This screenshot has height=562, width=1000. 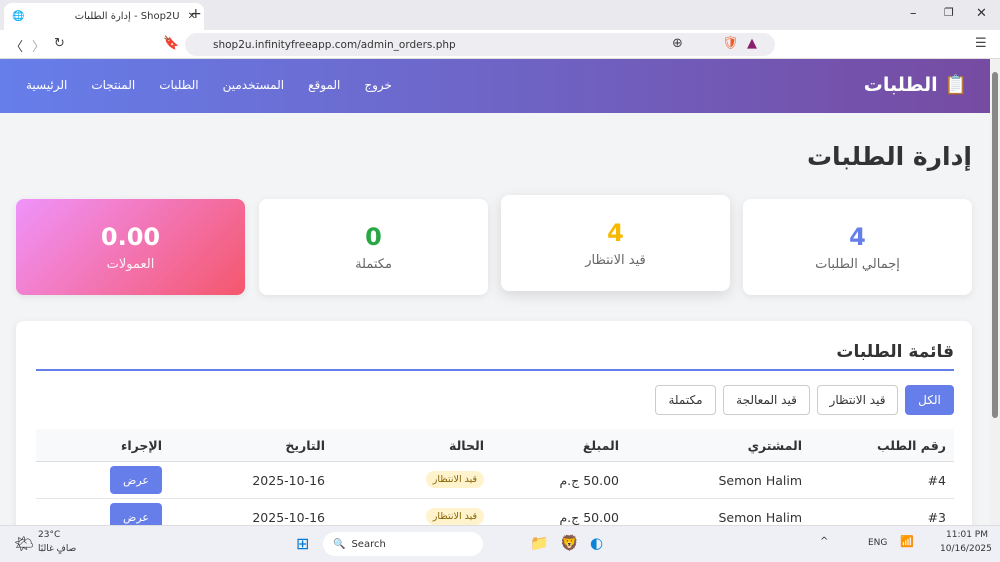 What do you see at coordinates (857, 264) in the screenshot?
I see `stat-label: إجمالي الطلبات` at bounding box center [857, 264].